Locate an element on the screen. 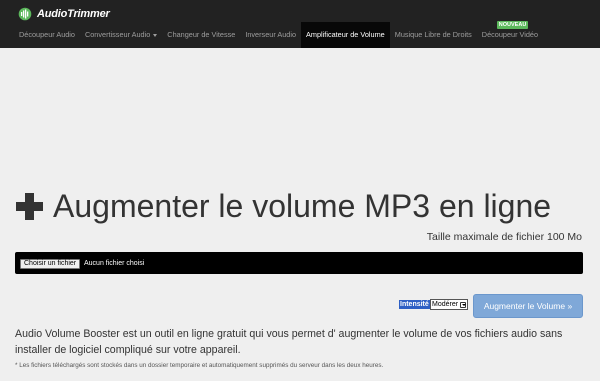 This screenshot has height=381, width=600. sound-wave-icon is located at coordinates (25, 14).